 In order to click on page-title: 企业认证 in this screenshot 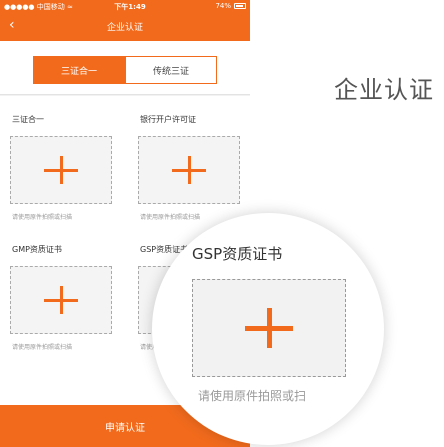, I will do `click(124, 28)`.